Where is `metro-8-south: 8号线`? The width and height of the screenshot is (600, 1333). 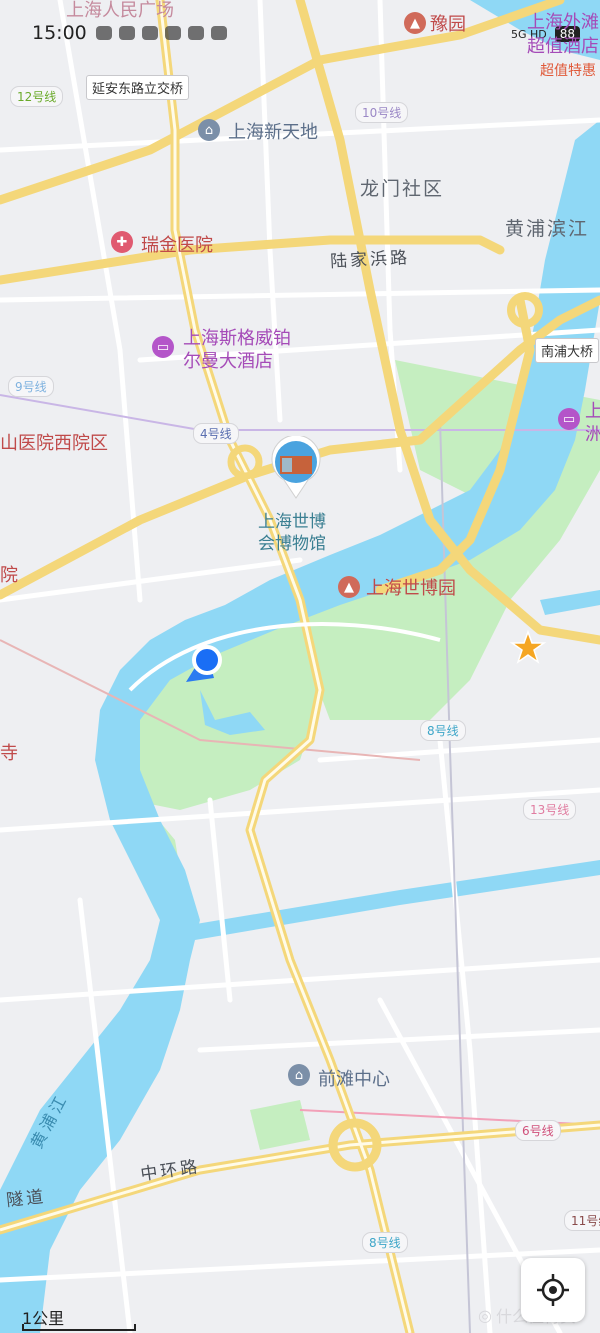 metro-8-south: 8号线 is located at coordinates (385, 1242).